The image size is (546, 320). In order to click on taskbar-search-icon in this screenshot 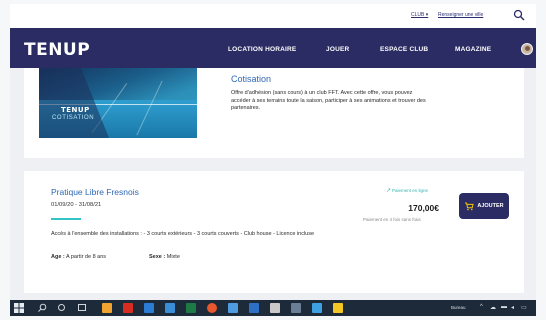, I will do `click(42, 307)`.